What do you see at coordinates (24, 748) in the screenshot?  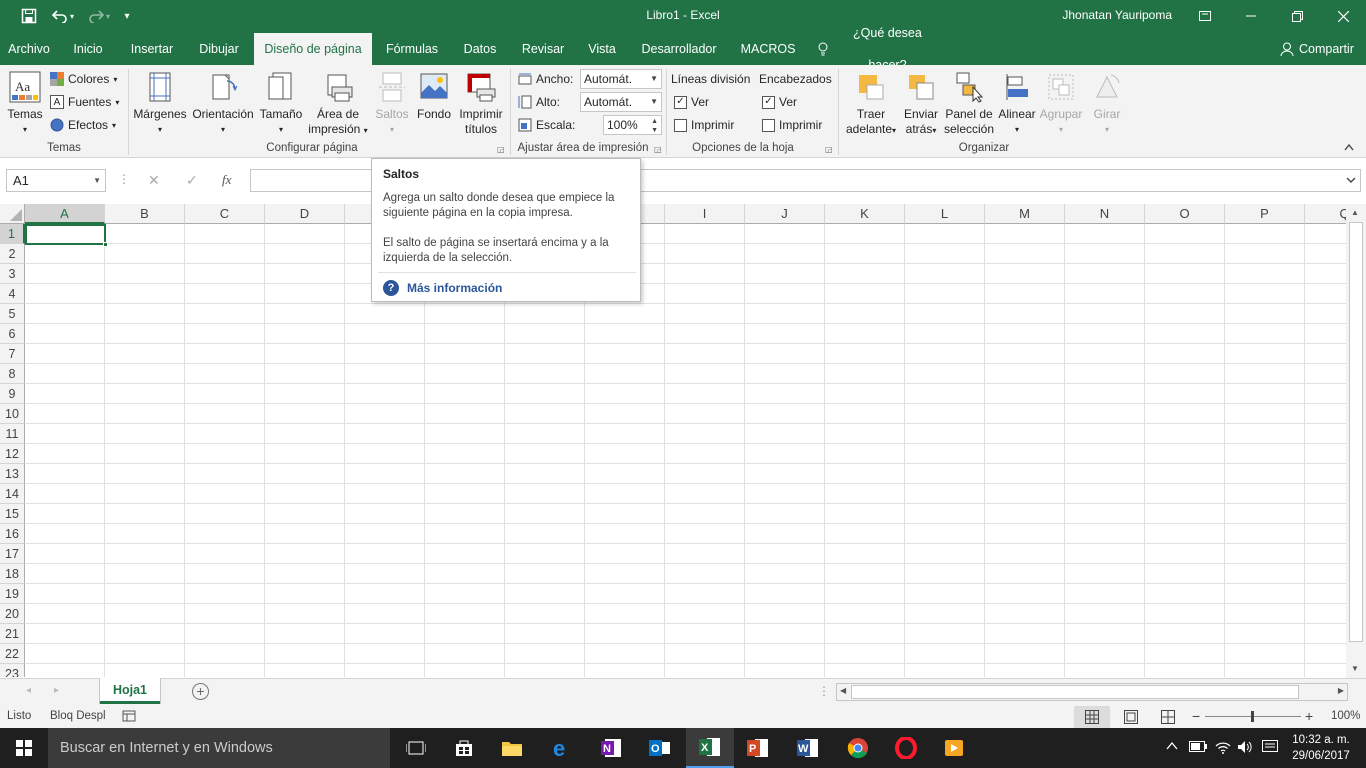 I see `windows-start-icon` at bounding box center [24, 748].